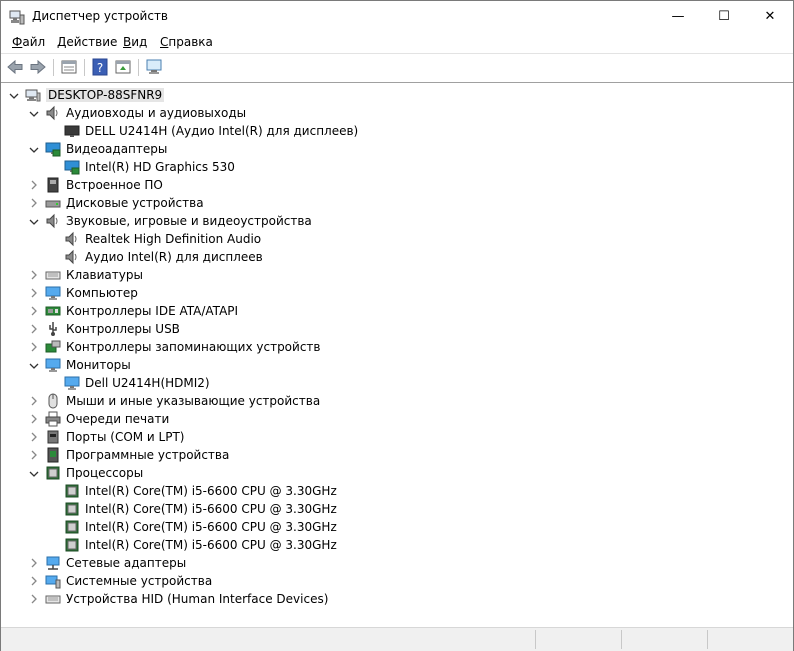 This screenshot has height=651, width=794. Describe the element at coordinates (397, 639) in the screenshot. I see `status-bar` at that location.